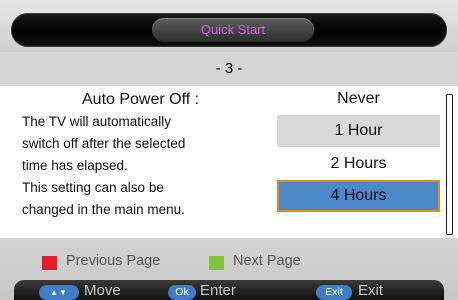 The height and width of the screenshot is (300, 458). I want to click on description-line: time has elapsed., so click(75, 165).